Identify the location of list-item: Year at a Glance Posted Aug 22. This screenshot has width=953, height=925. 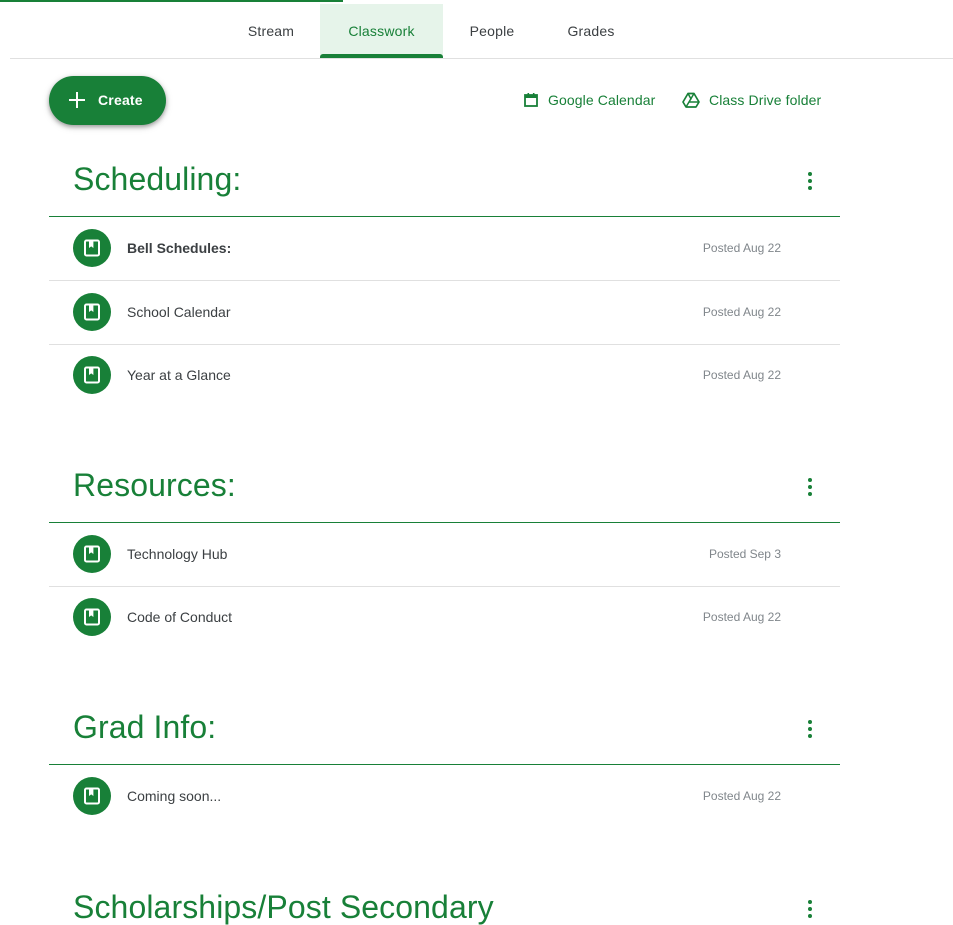
(444, 375).